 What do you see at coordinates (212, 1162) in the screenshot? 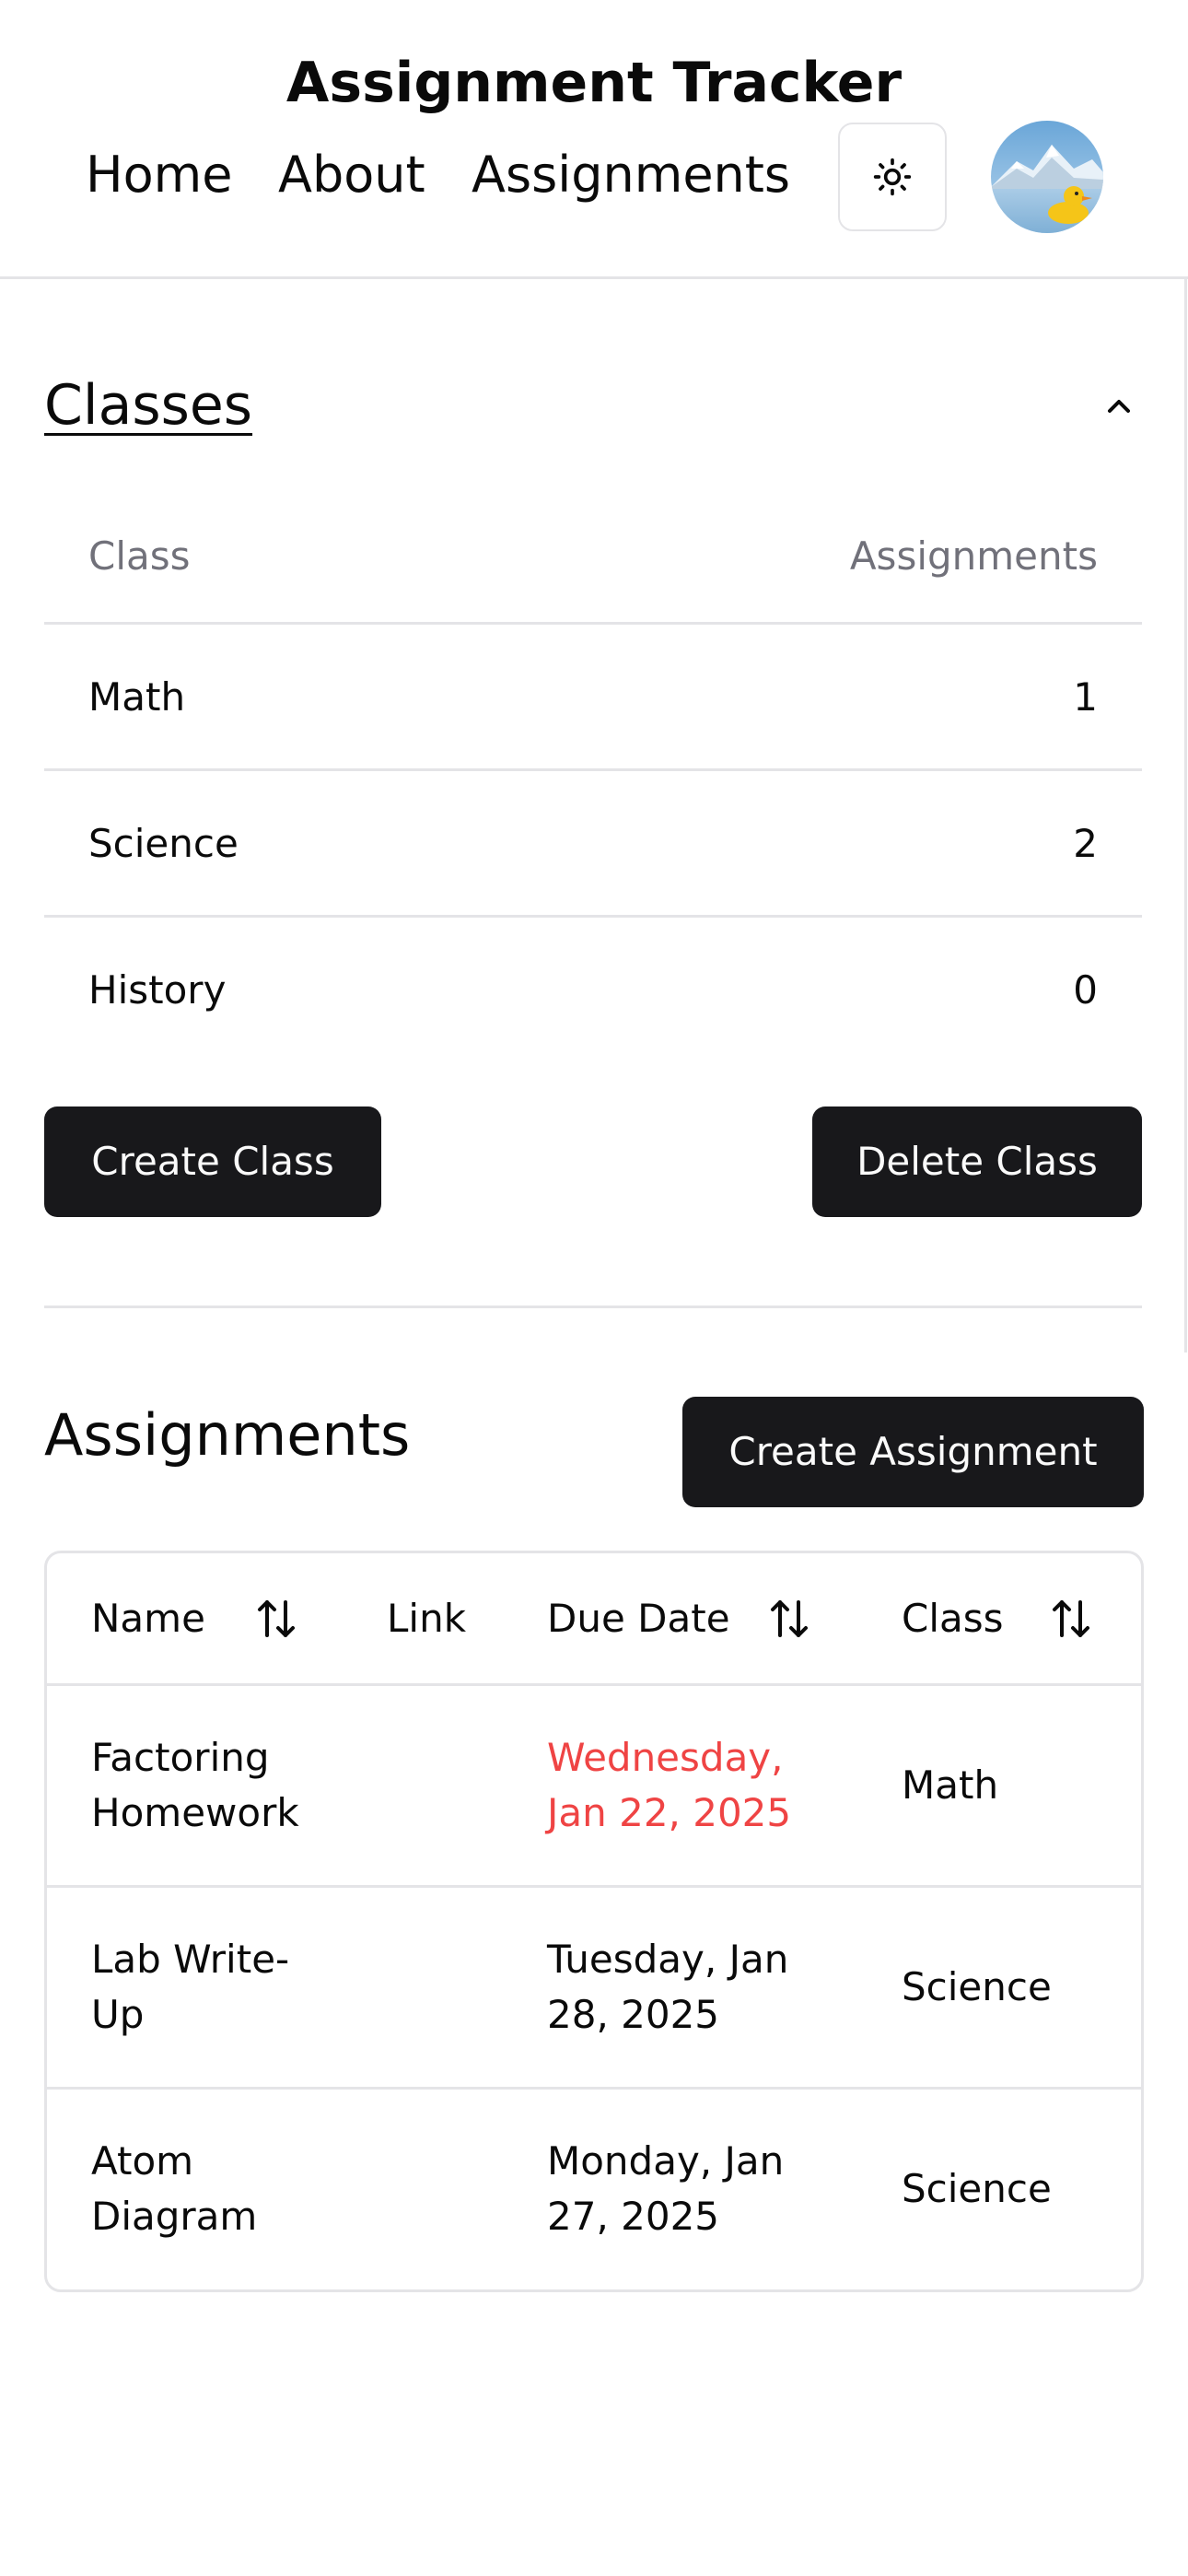
I see `create-class-button: Create Class` at bounding box center [212, 1162].